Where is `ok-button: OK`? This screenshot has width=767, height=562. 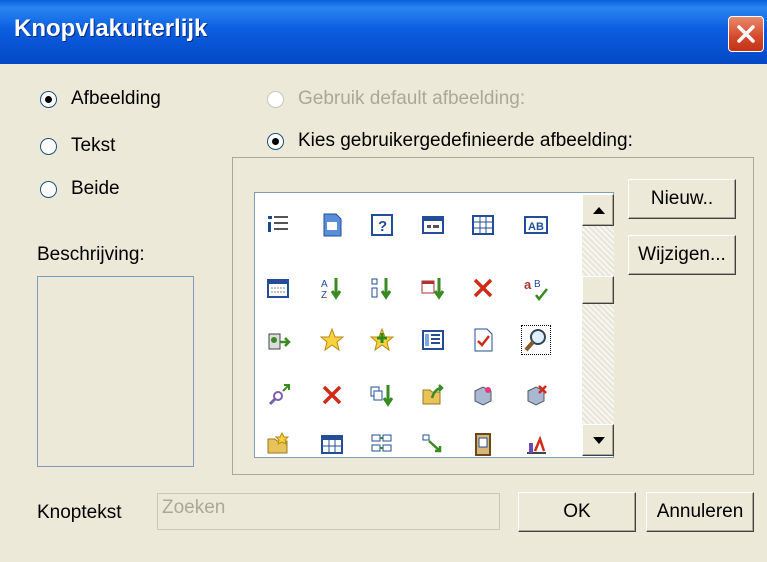 ok-button: OK is located at coordinates (577, 512).